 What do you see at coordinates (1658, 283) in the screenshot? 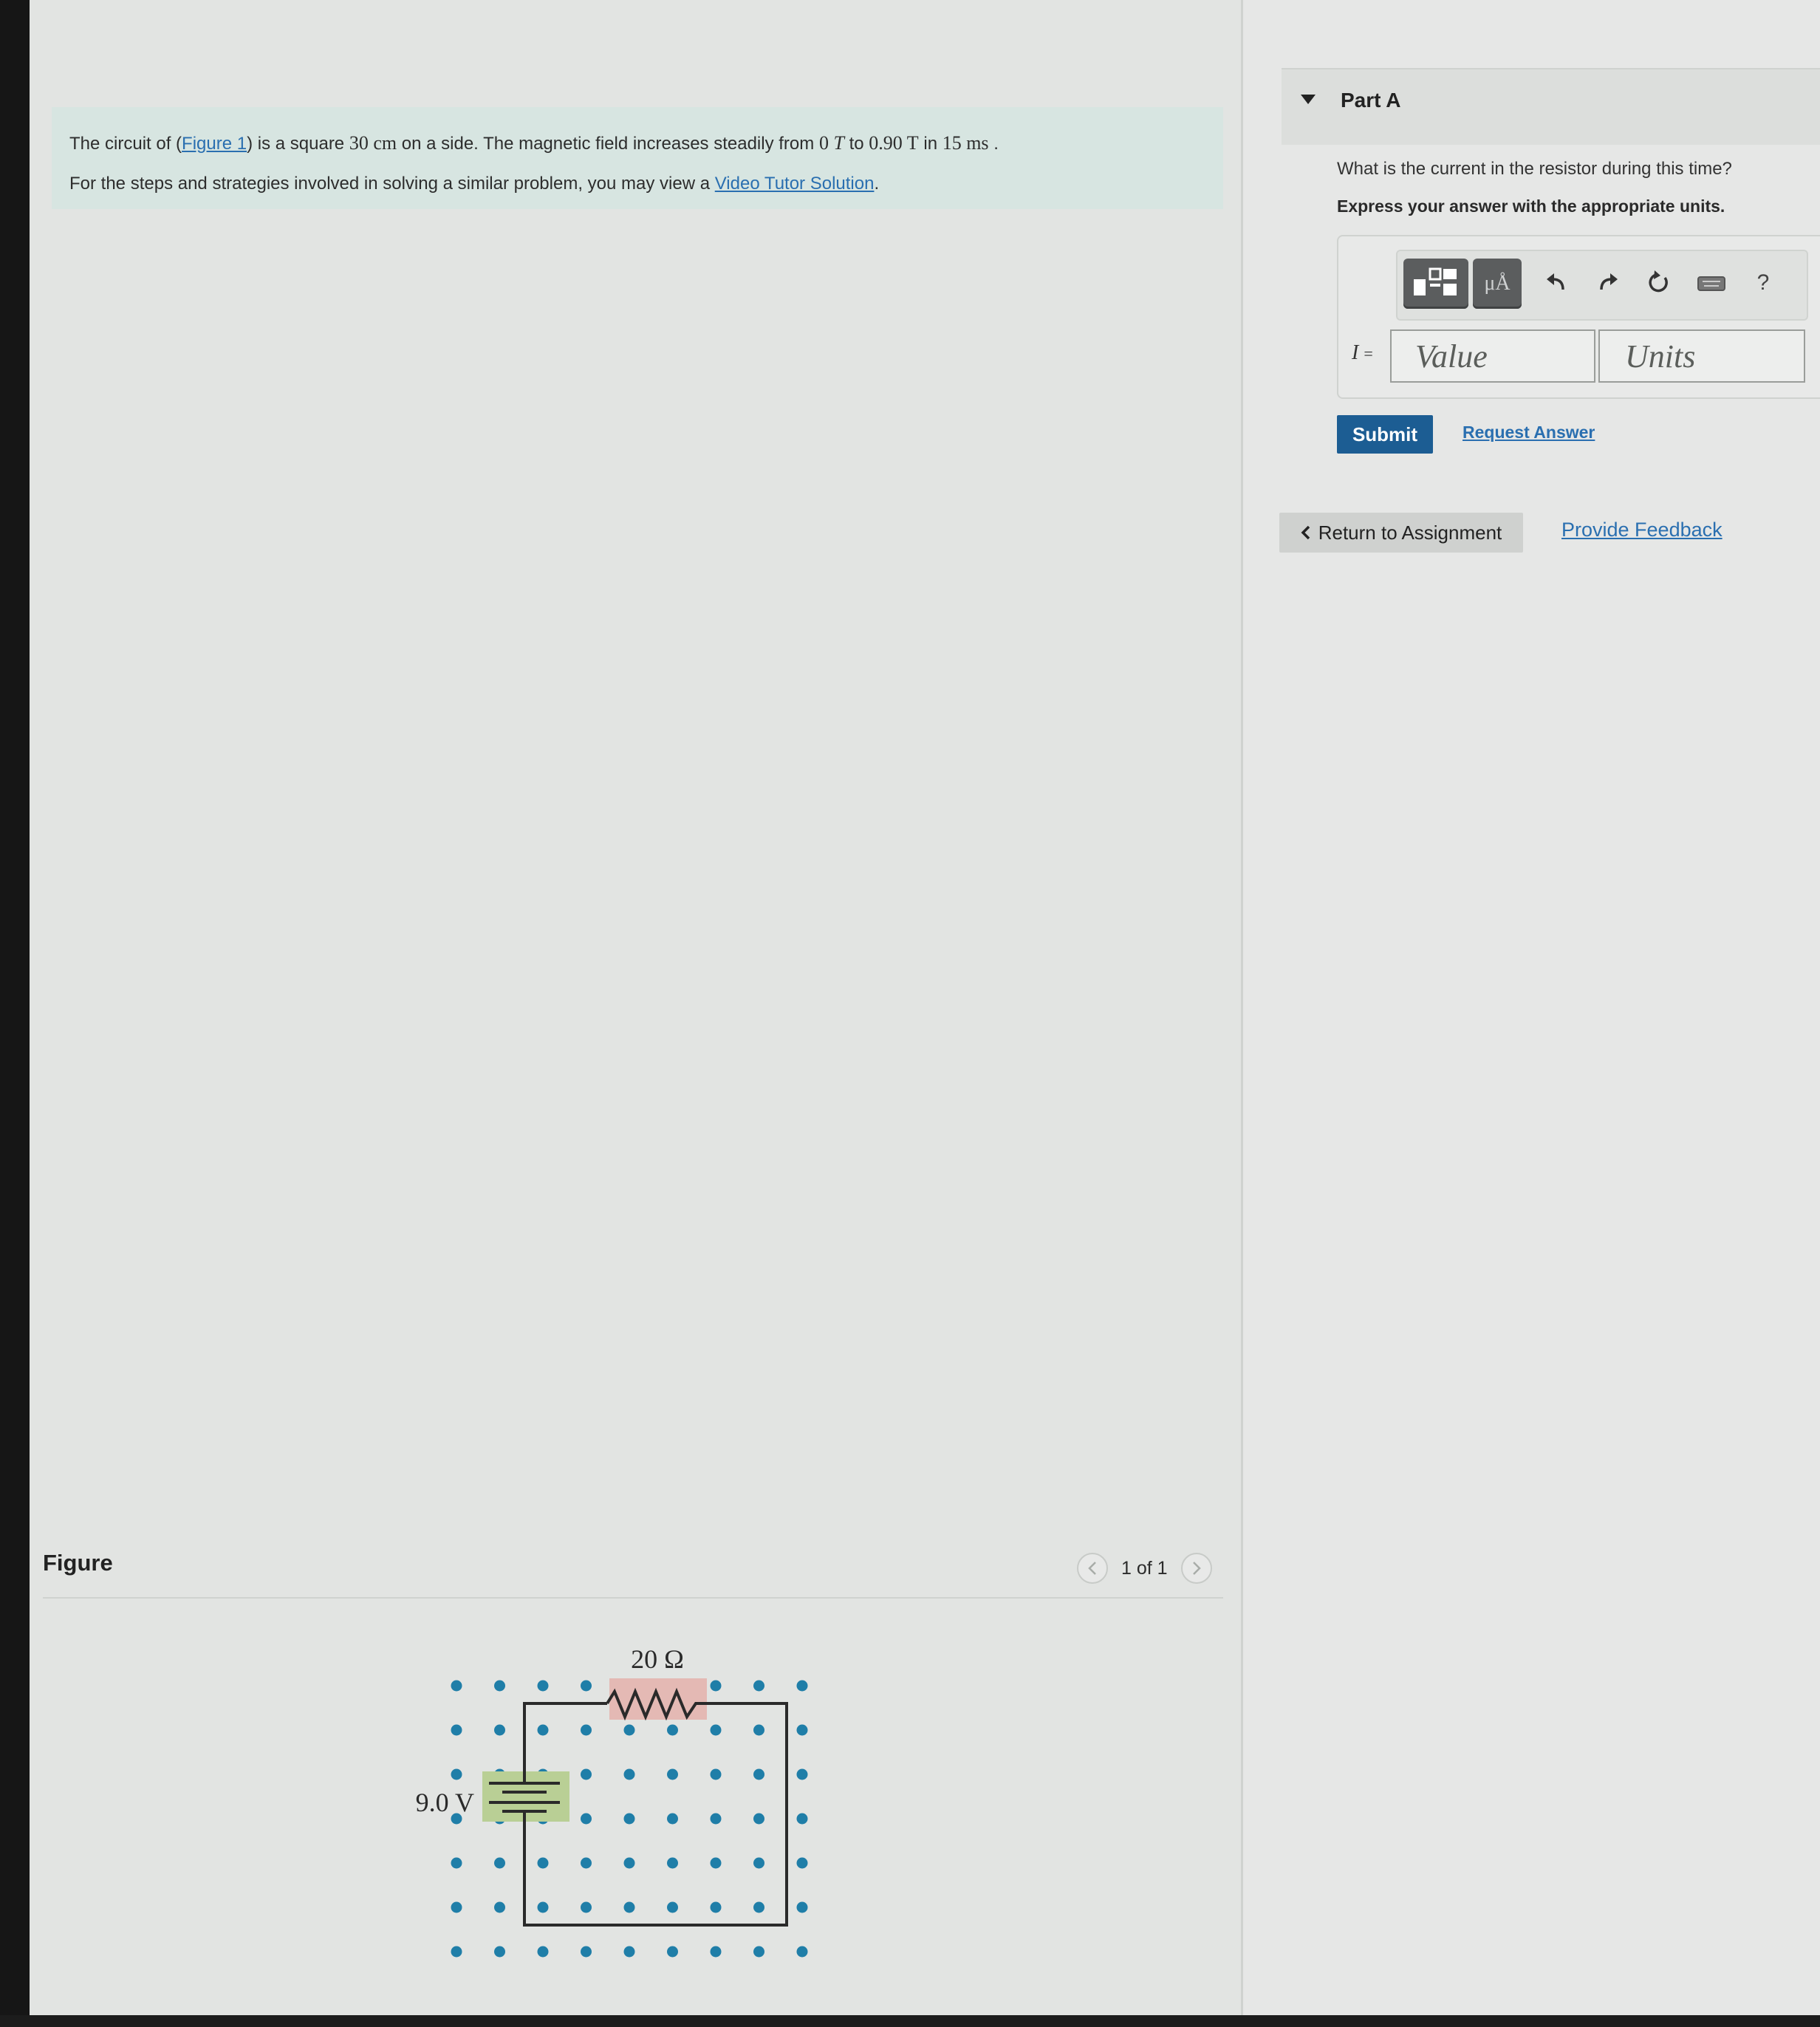
I see `reset-icon` at bounding box center [1658, 283].